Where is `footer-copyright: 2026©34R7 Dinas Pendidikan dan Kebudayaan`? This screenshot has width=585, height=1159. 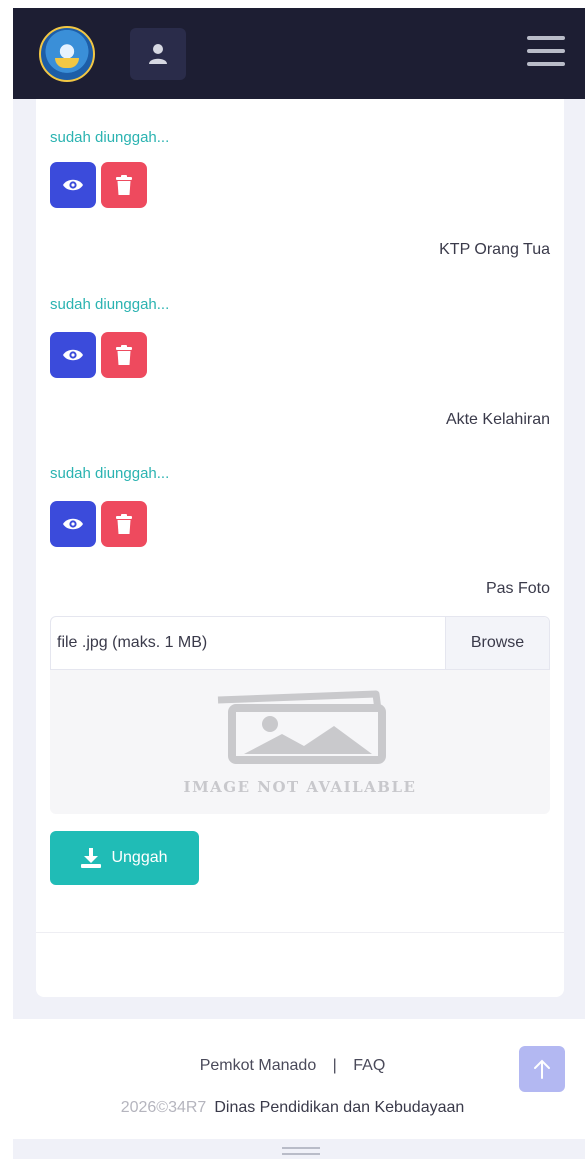
footer-copyright: 2026©34R7 Dinas Pendidikan dan Kebudayaan is located at coordinates (292, 1108).